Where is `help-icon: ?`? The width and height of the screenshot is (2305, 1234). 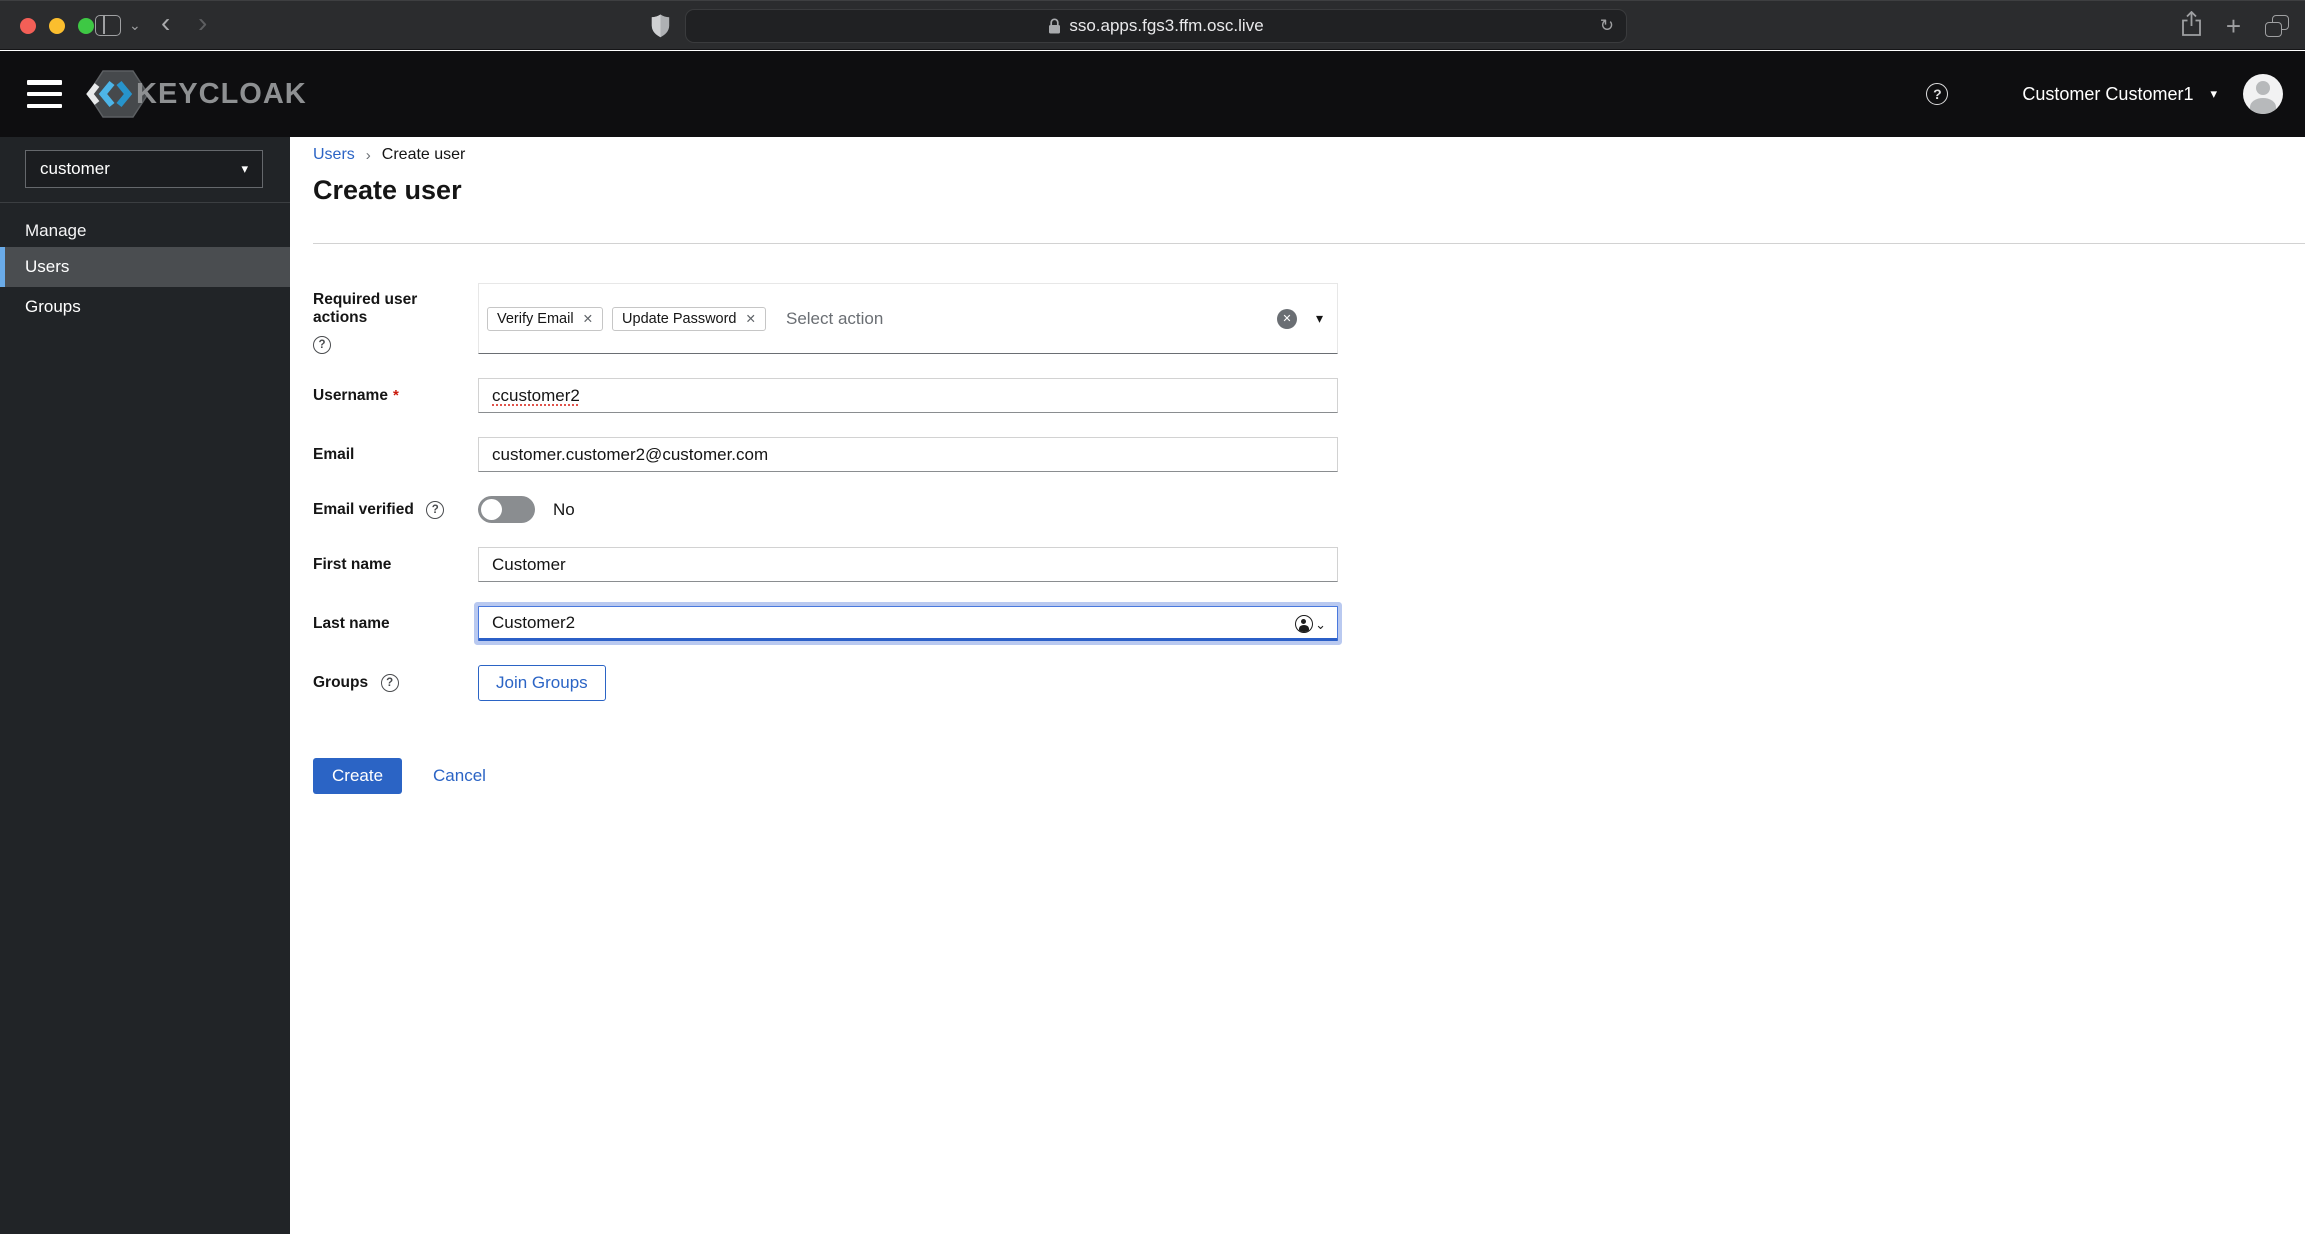
help-icon: ? is located at coordinates (1937, 94).